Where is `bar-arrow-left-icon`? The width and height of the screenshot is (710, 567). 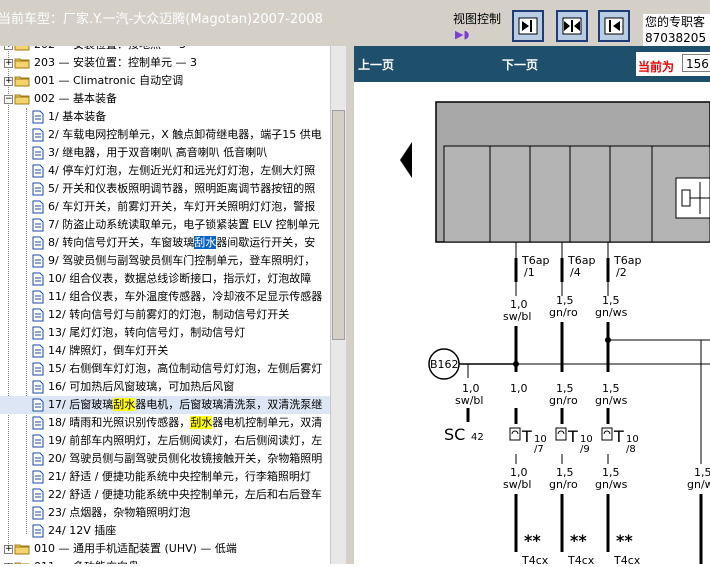 bar-arrow-left-icon is located at coordinates (614, 26).